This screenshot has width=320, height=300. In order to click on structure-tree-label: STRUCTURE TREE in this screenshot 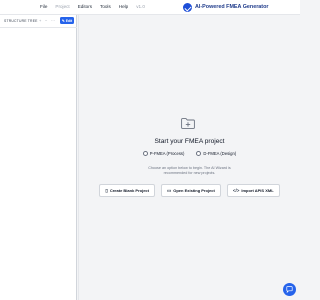, I will do `click(21, 21)`.